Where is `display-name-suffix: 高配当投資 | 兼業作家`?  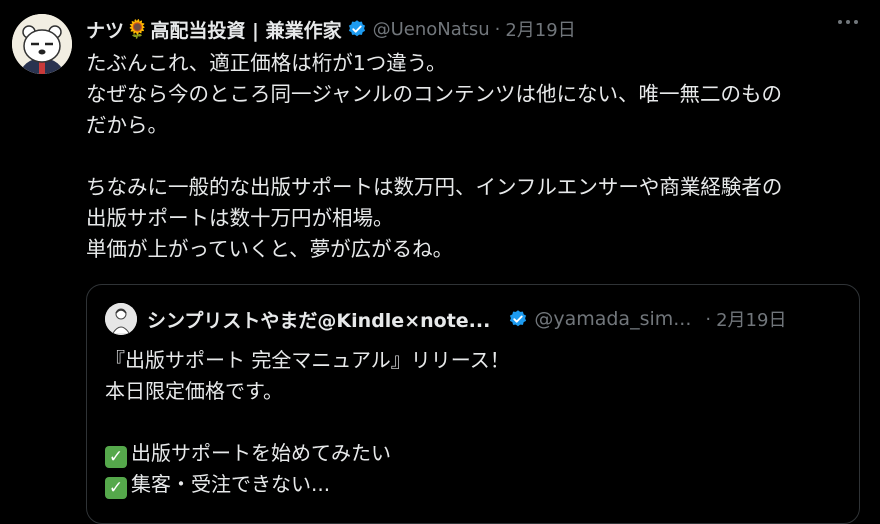
display-name-suffix: 高配当投資 | 兼業作家 is located at coordinates (245, 29).